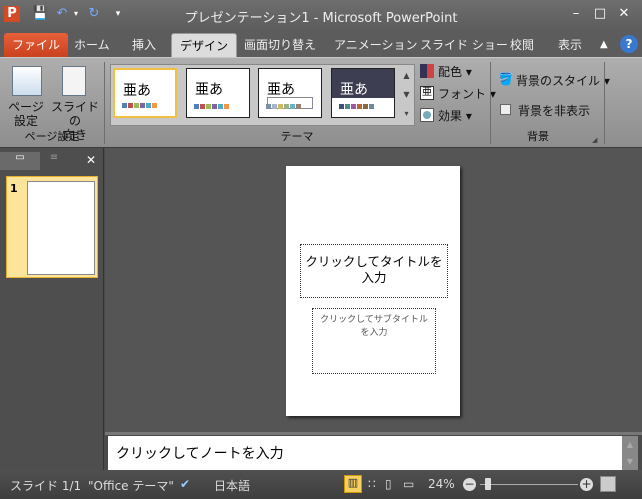 This screenshot has width=642, height=499. What do you see at coordinates (145, 93) in the screenshot?
I see `theme-office: 亜あ` at bounding box center [145, 93].